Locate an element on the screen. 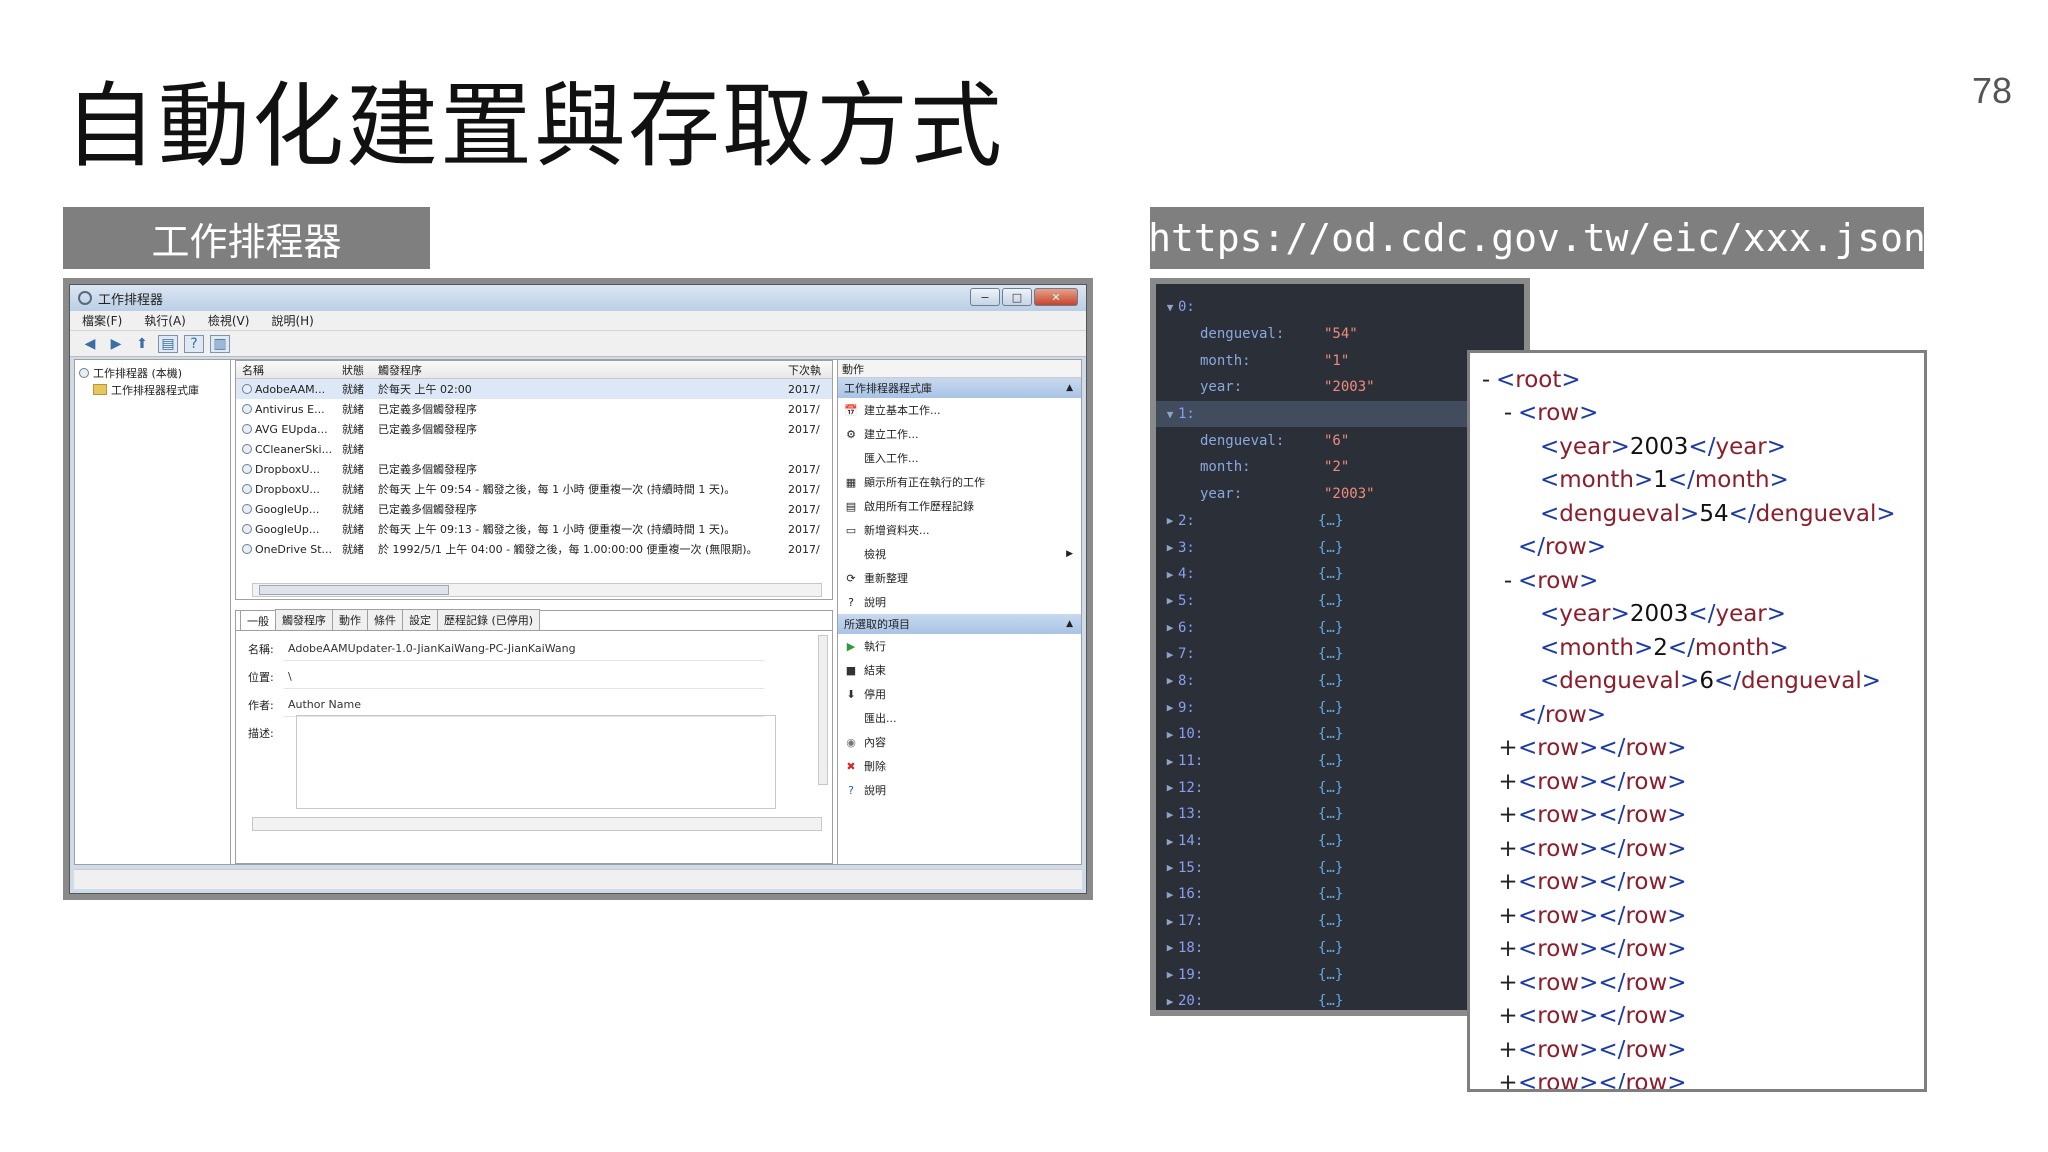 The width and height of the screenshot is (2048, 1152). tab-actions: 動作 is located at coordinates (350, 619).